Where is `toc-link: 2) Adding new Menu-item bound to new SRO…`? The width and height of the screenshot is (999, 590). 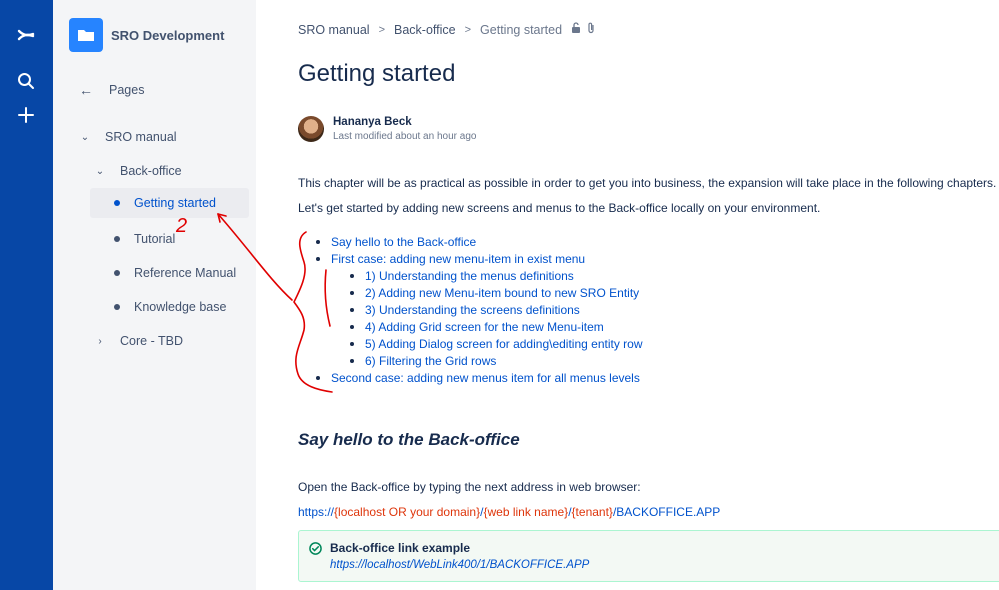
toc-link: 2) Adding new Menu-item bound to new SRO… is located at coordinates (502, 293).